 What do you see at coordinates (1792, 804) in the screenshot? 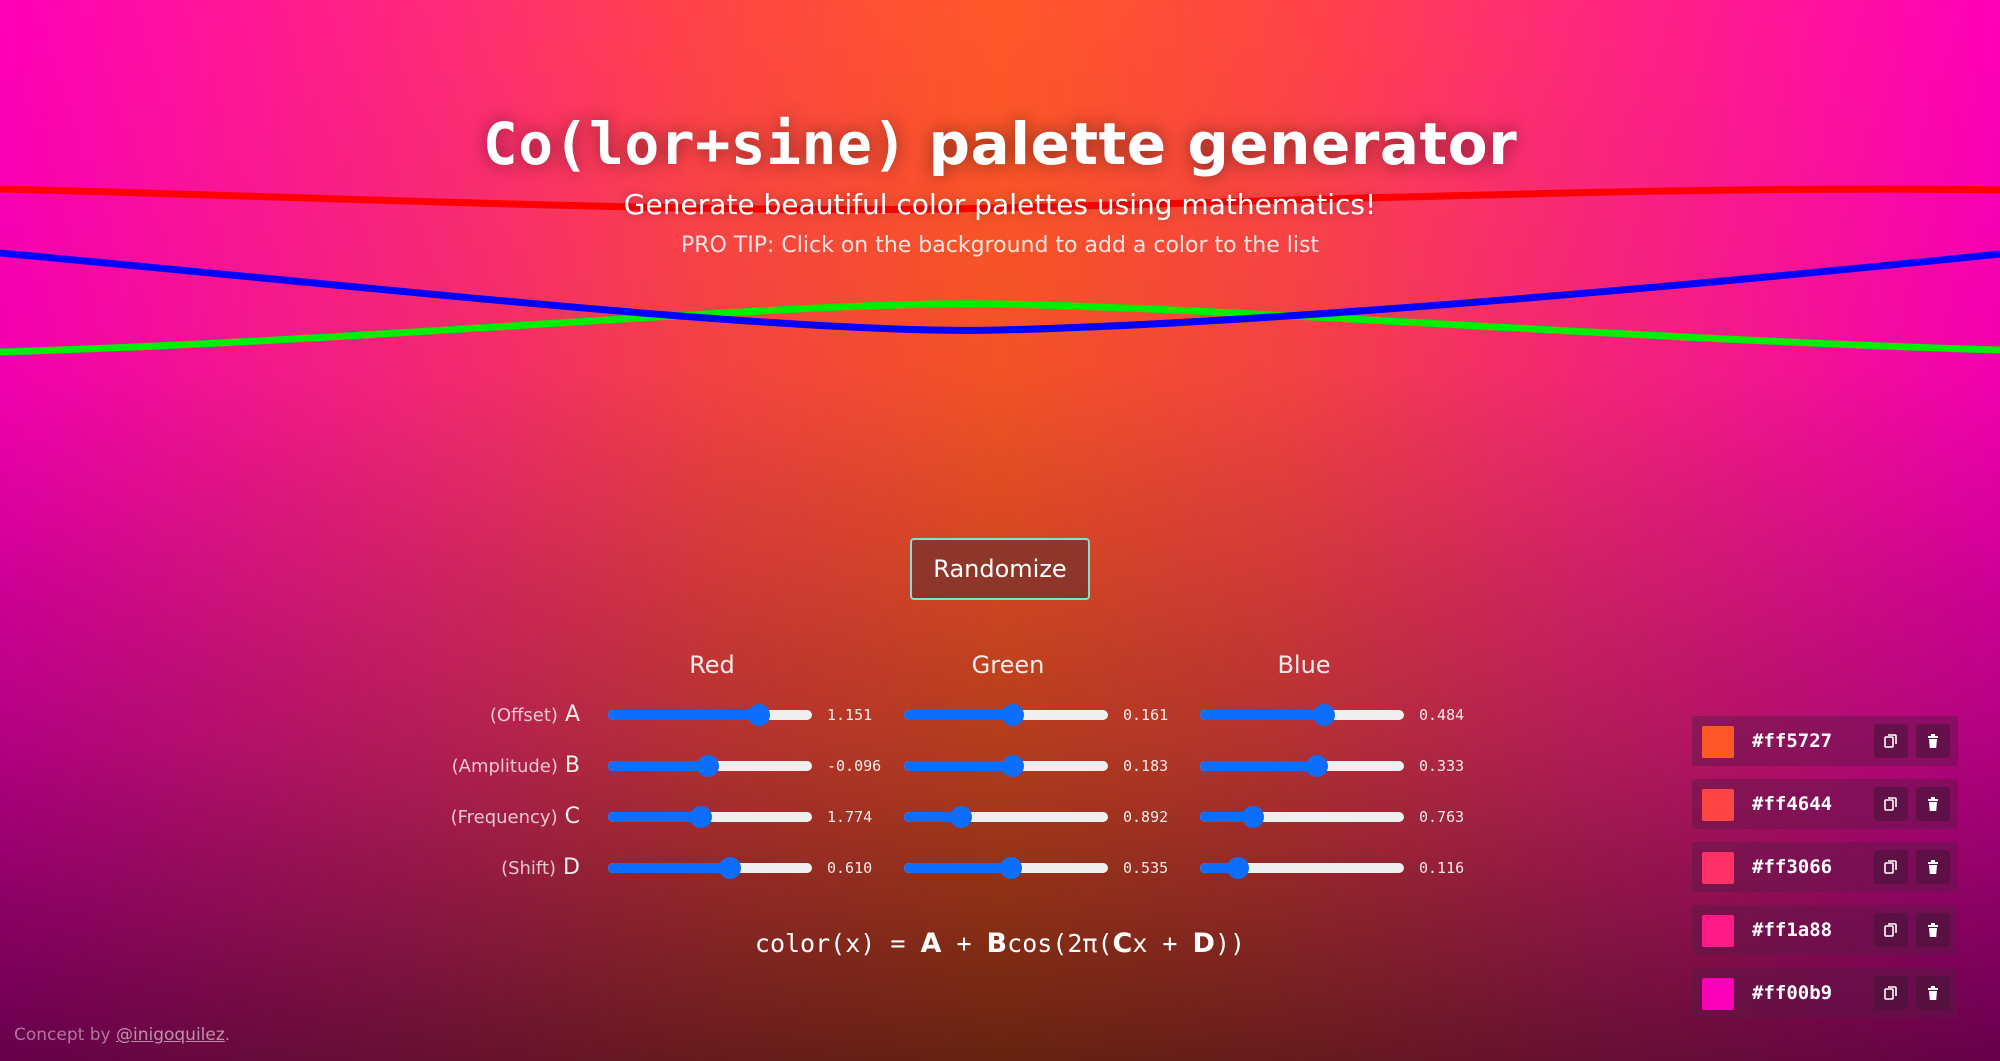
I see `color-hex: #ff4644` at bounding box center [1792, 804].